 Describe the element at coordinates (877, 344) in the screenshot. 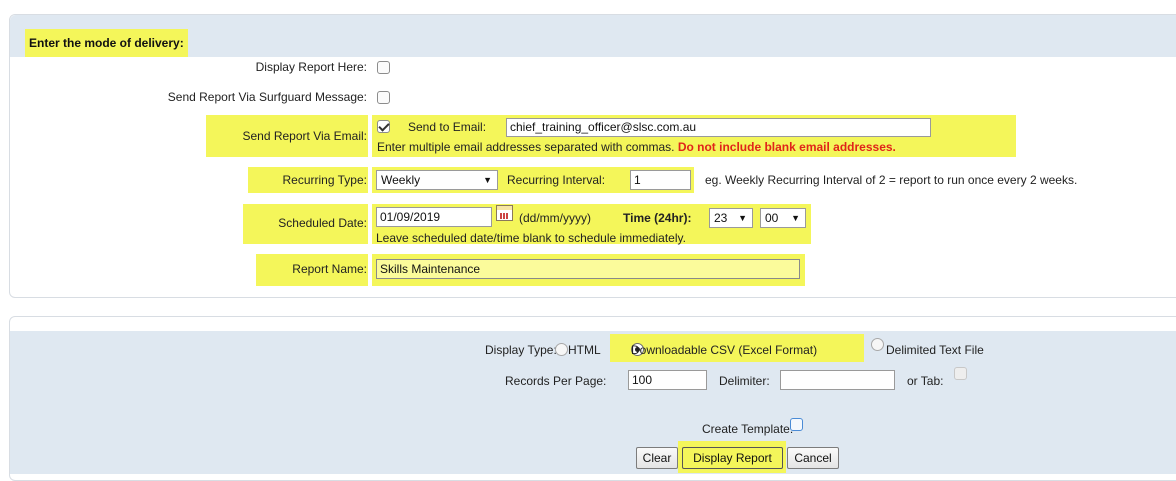

I see `radio-delimited` at that location.